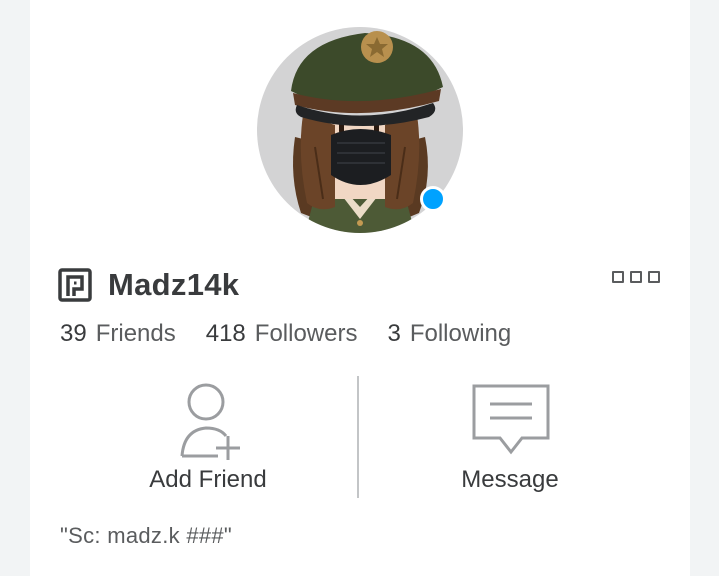 This screenshot has width=719, height=576. What do you see at coordinates (225, 333) in the screenshot?
I see `followers-count: 418` at bounding box center [225, 333].